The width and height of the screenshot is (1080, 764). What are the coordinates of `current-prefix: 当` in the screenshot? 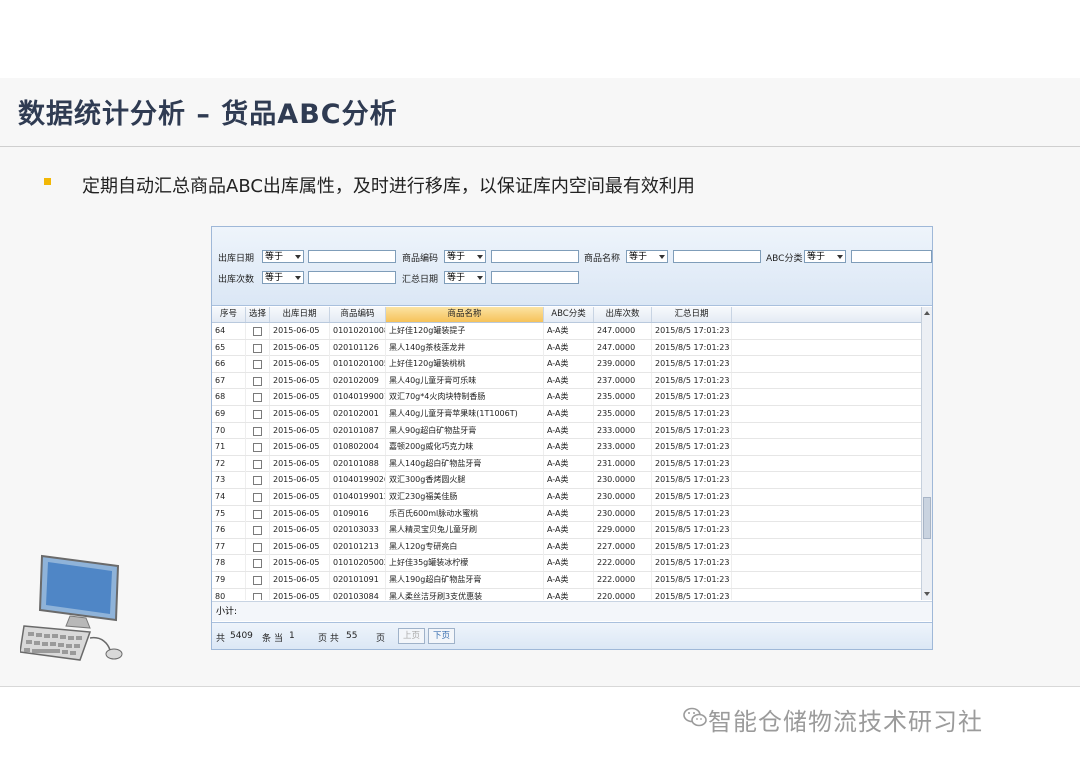 It's located at (279, 639).